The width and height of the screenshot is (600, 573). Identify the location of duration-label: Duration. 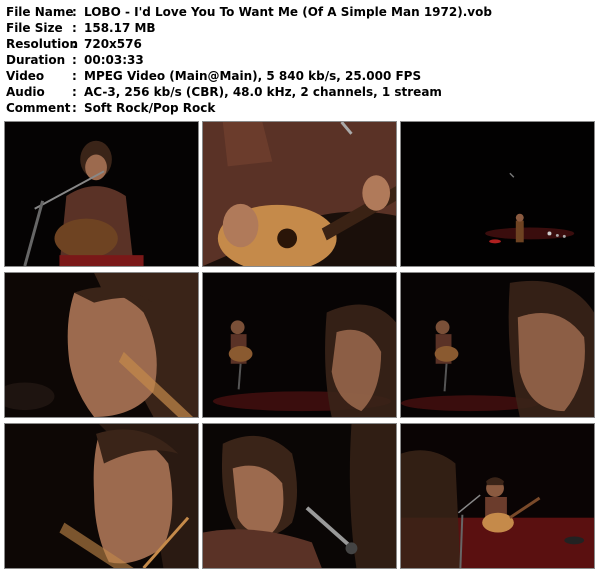
(36, 60).